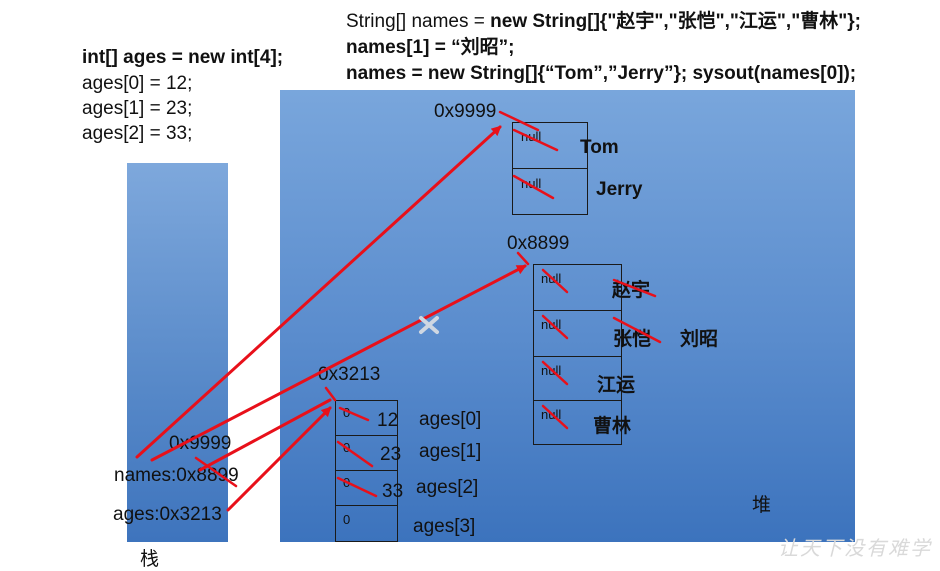 Image resolution: width=940 pixels, height=571 pixels. I want to click on arrow-ages-to-0x3213, so click(279, 459).